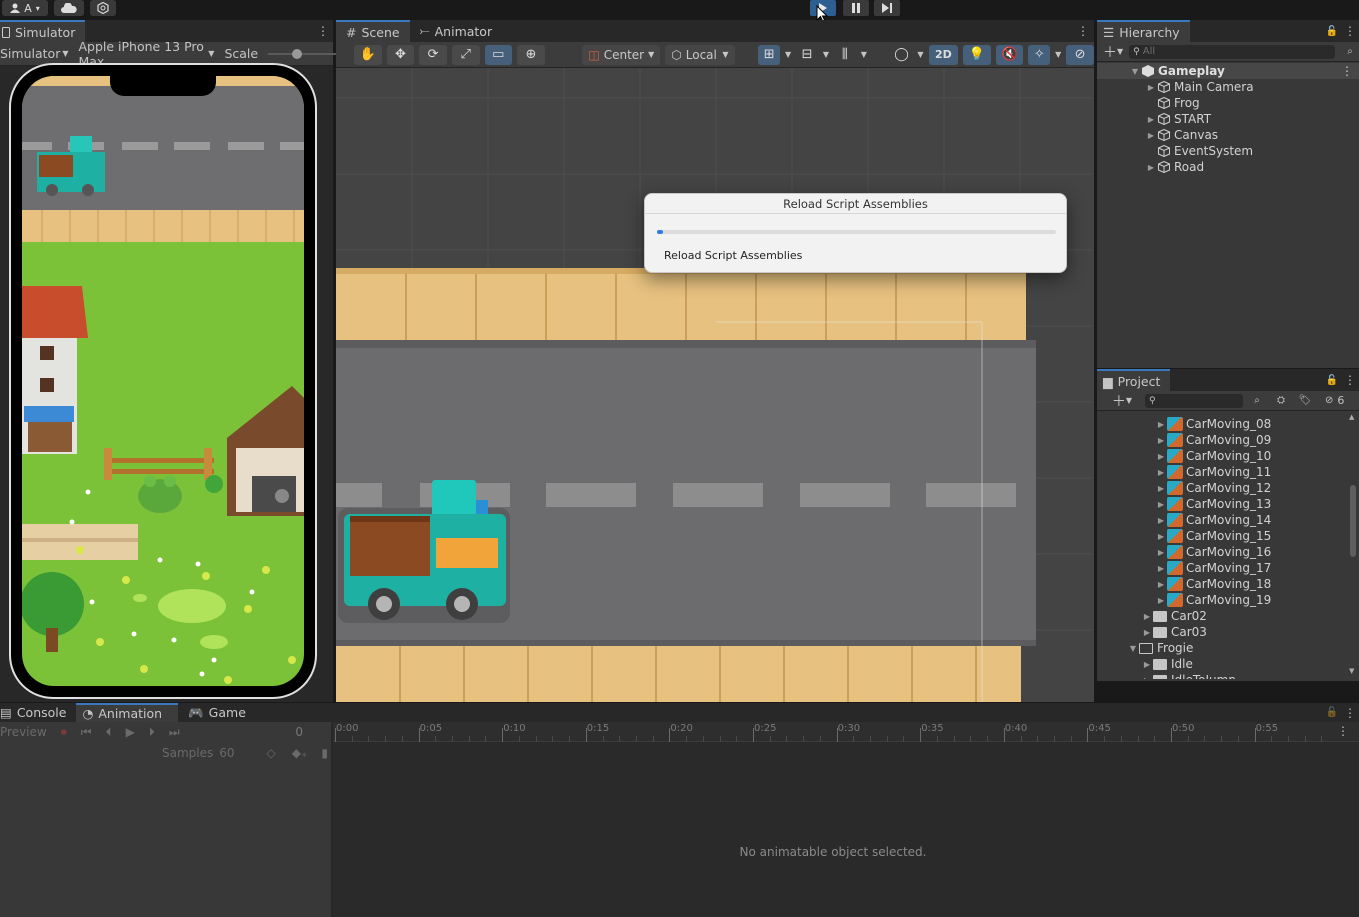  Describe the element at coordinates (887, 8) in the screenshot. I see `step-button` at that location.